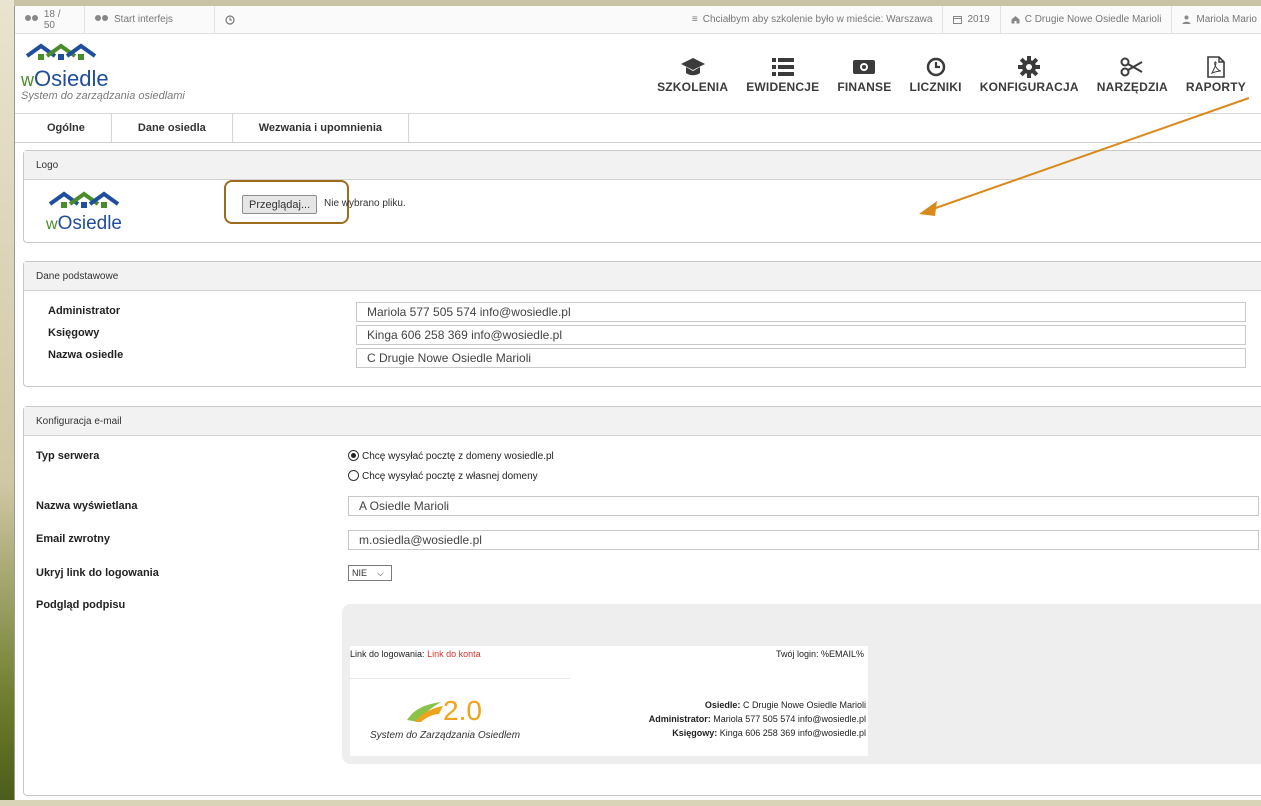 The image size is (1261, 806). What do you see at coordinates (84, 199) in the screenshot?
I see `houses-logo` at bounding box center [84, 199].